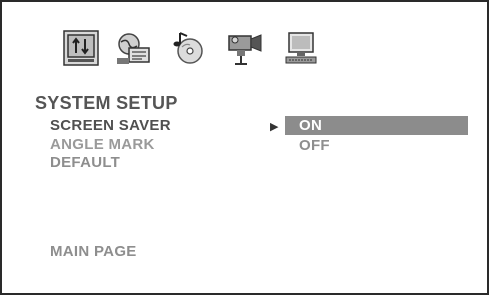 The image size is (489, 295). What do you see at coordinates (106, 103) in the screenshot?
I see `page-title: SYSTEM SETUP` at bounding box center [106, 103].